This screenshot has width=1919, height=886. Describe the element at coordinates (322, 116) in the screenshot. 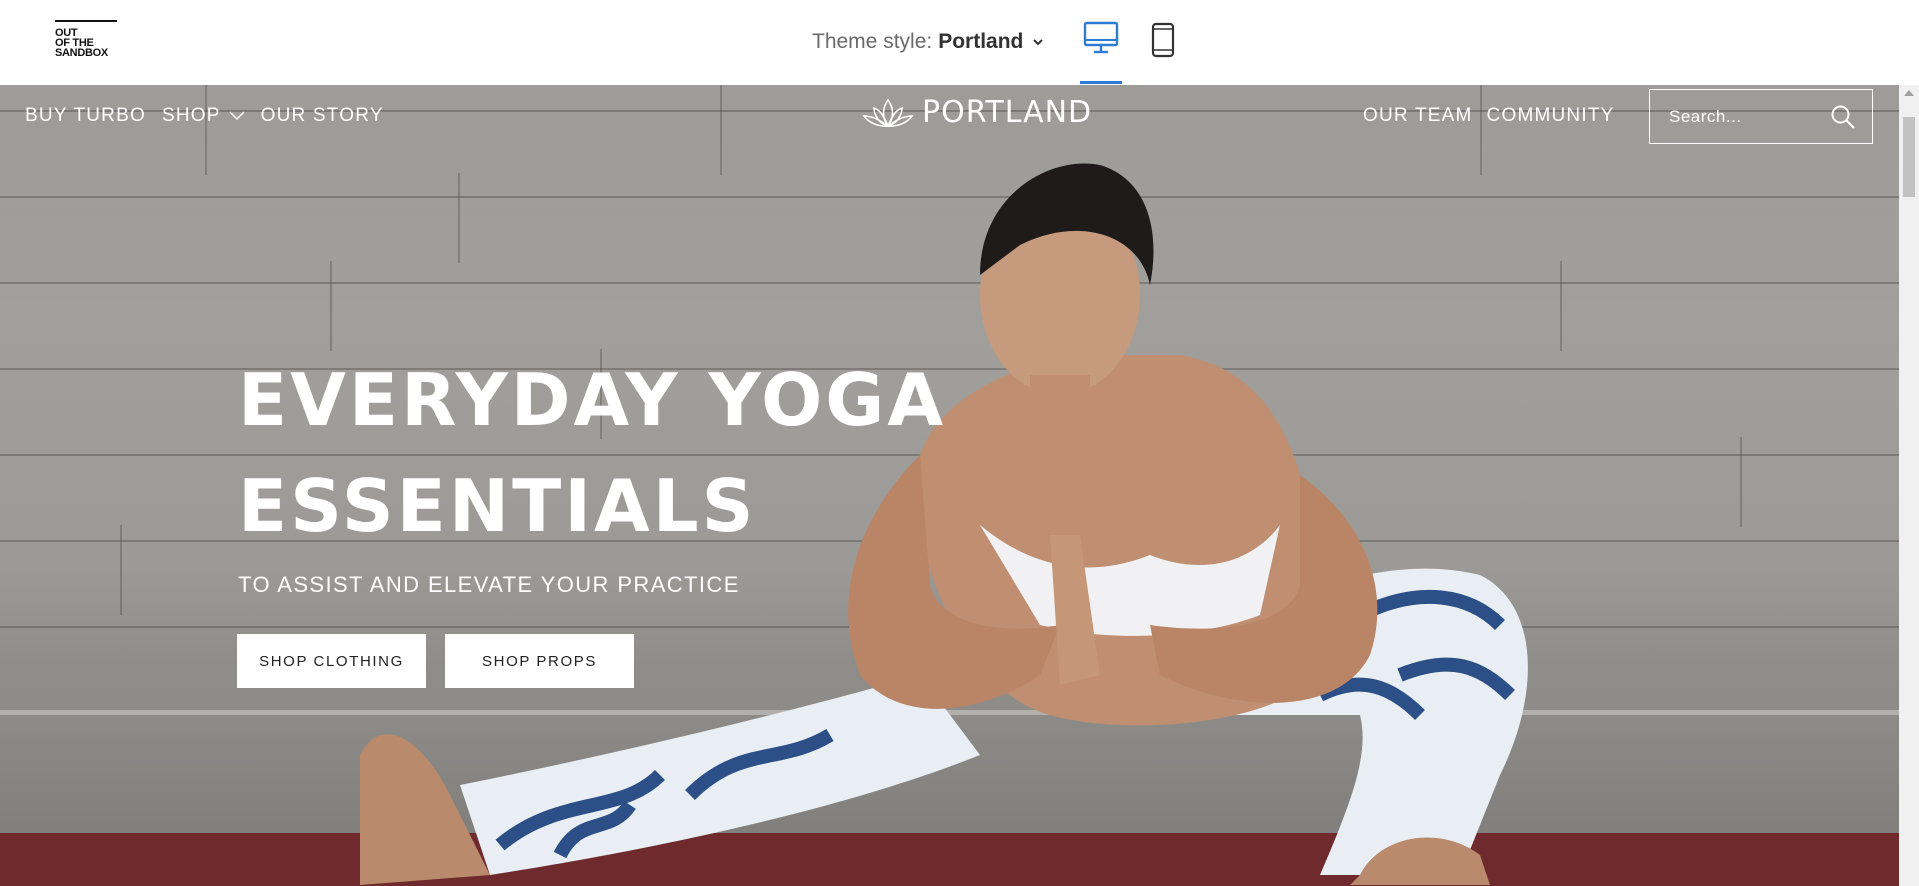

I see `nav-our-story: OUR STORY` at that location.